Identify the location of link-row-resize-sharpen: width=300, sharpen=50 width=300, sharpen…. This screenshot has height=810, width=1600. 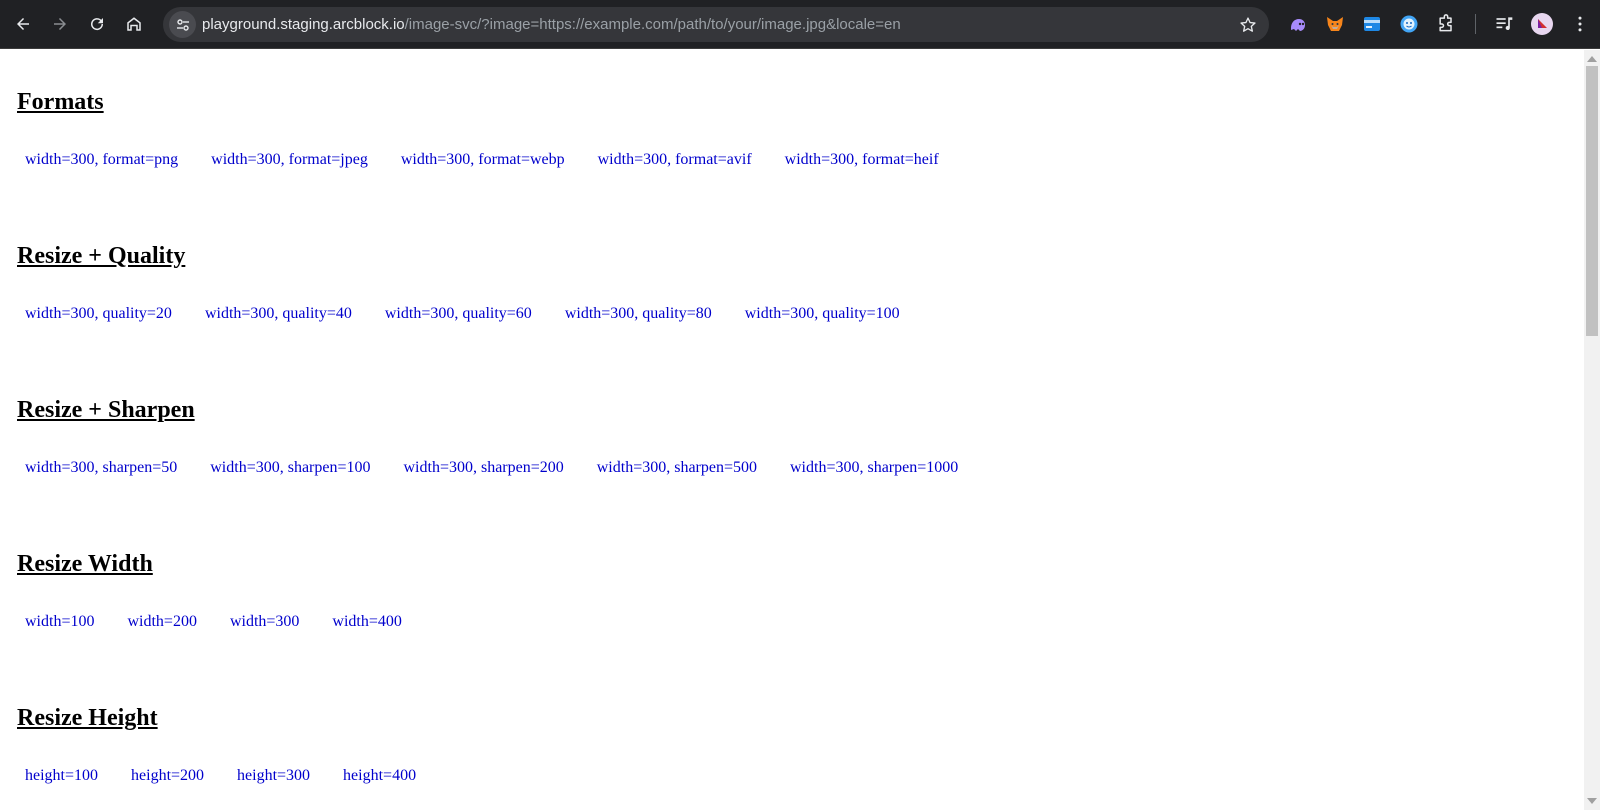
(508, 468).